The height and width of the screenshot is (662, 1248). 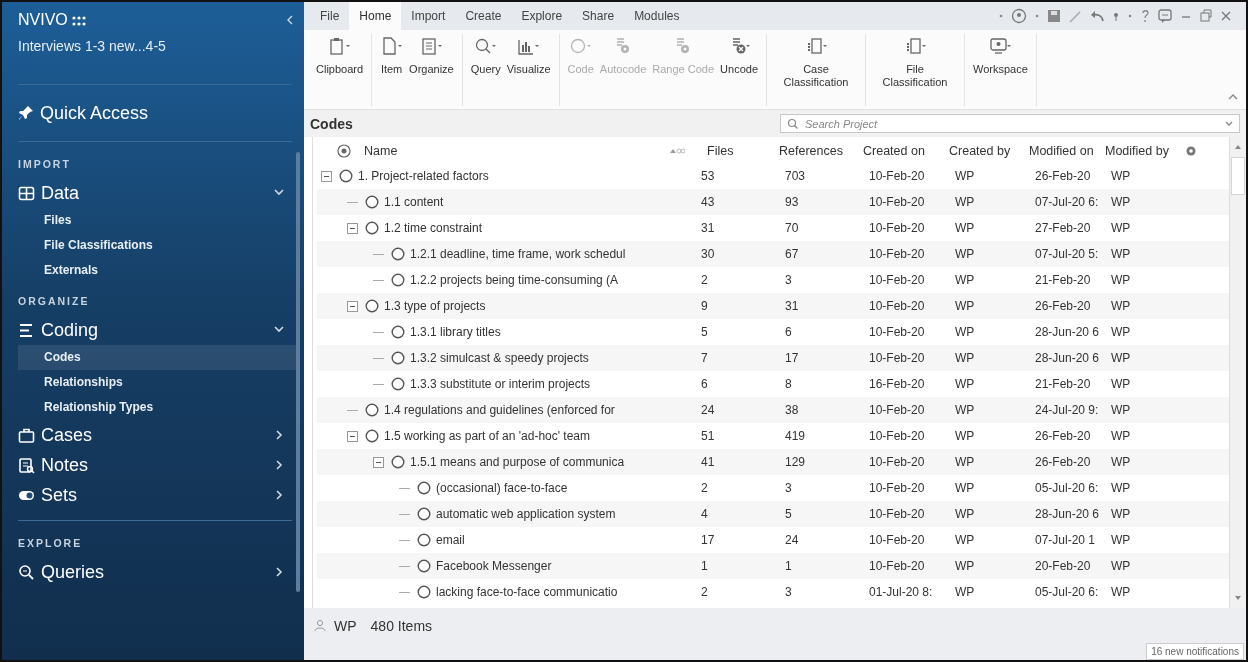 I want to click on code-name: 1.3.3 substitute or interim projects, so click(x=500, y=384).